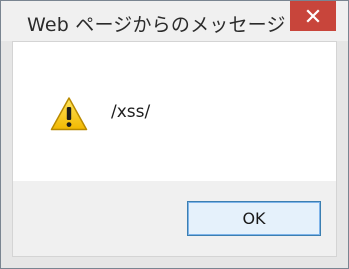  I want to click on warning-icon, so click(69, 114).